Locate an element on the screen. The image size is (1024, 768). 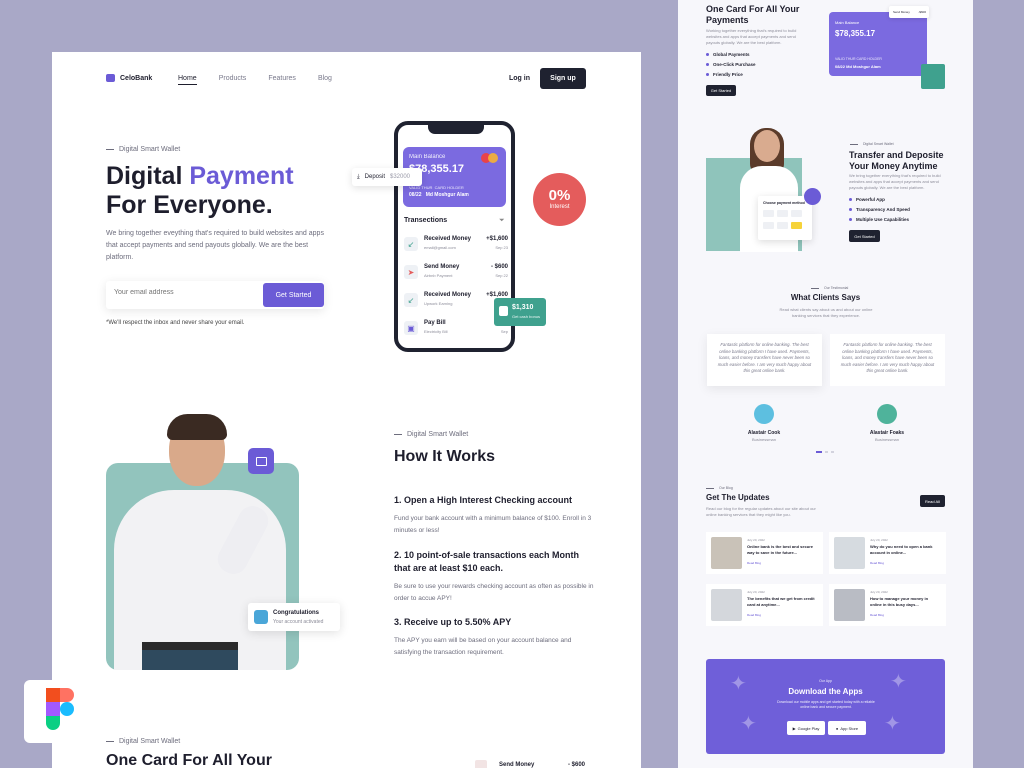
transfer-get-started-button: Get Started is located at coordinates (864, 236).